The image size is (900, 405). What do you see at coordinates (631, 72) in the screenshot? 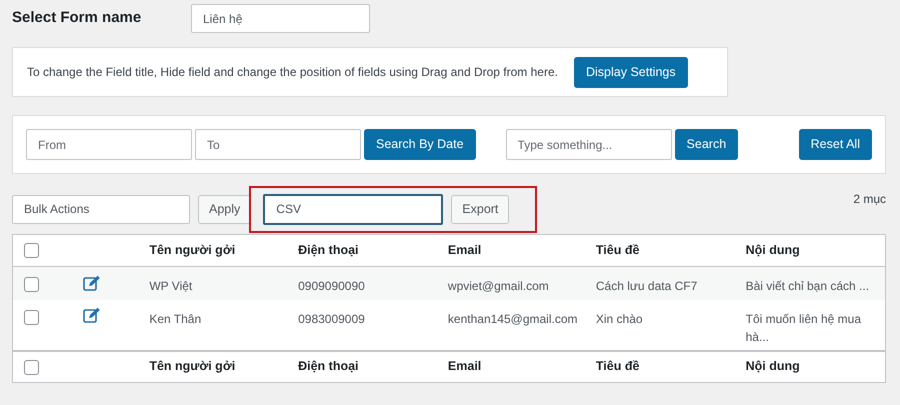
I see `display-settings-button: Display Settings` at bounding box center [631, 72].